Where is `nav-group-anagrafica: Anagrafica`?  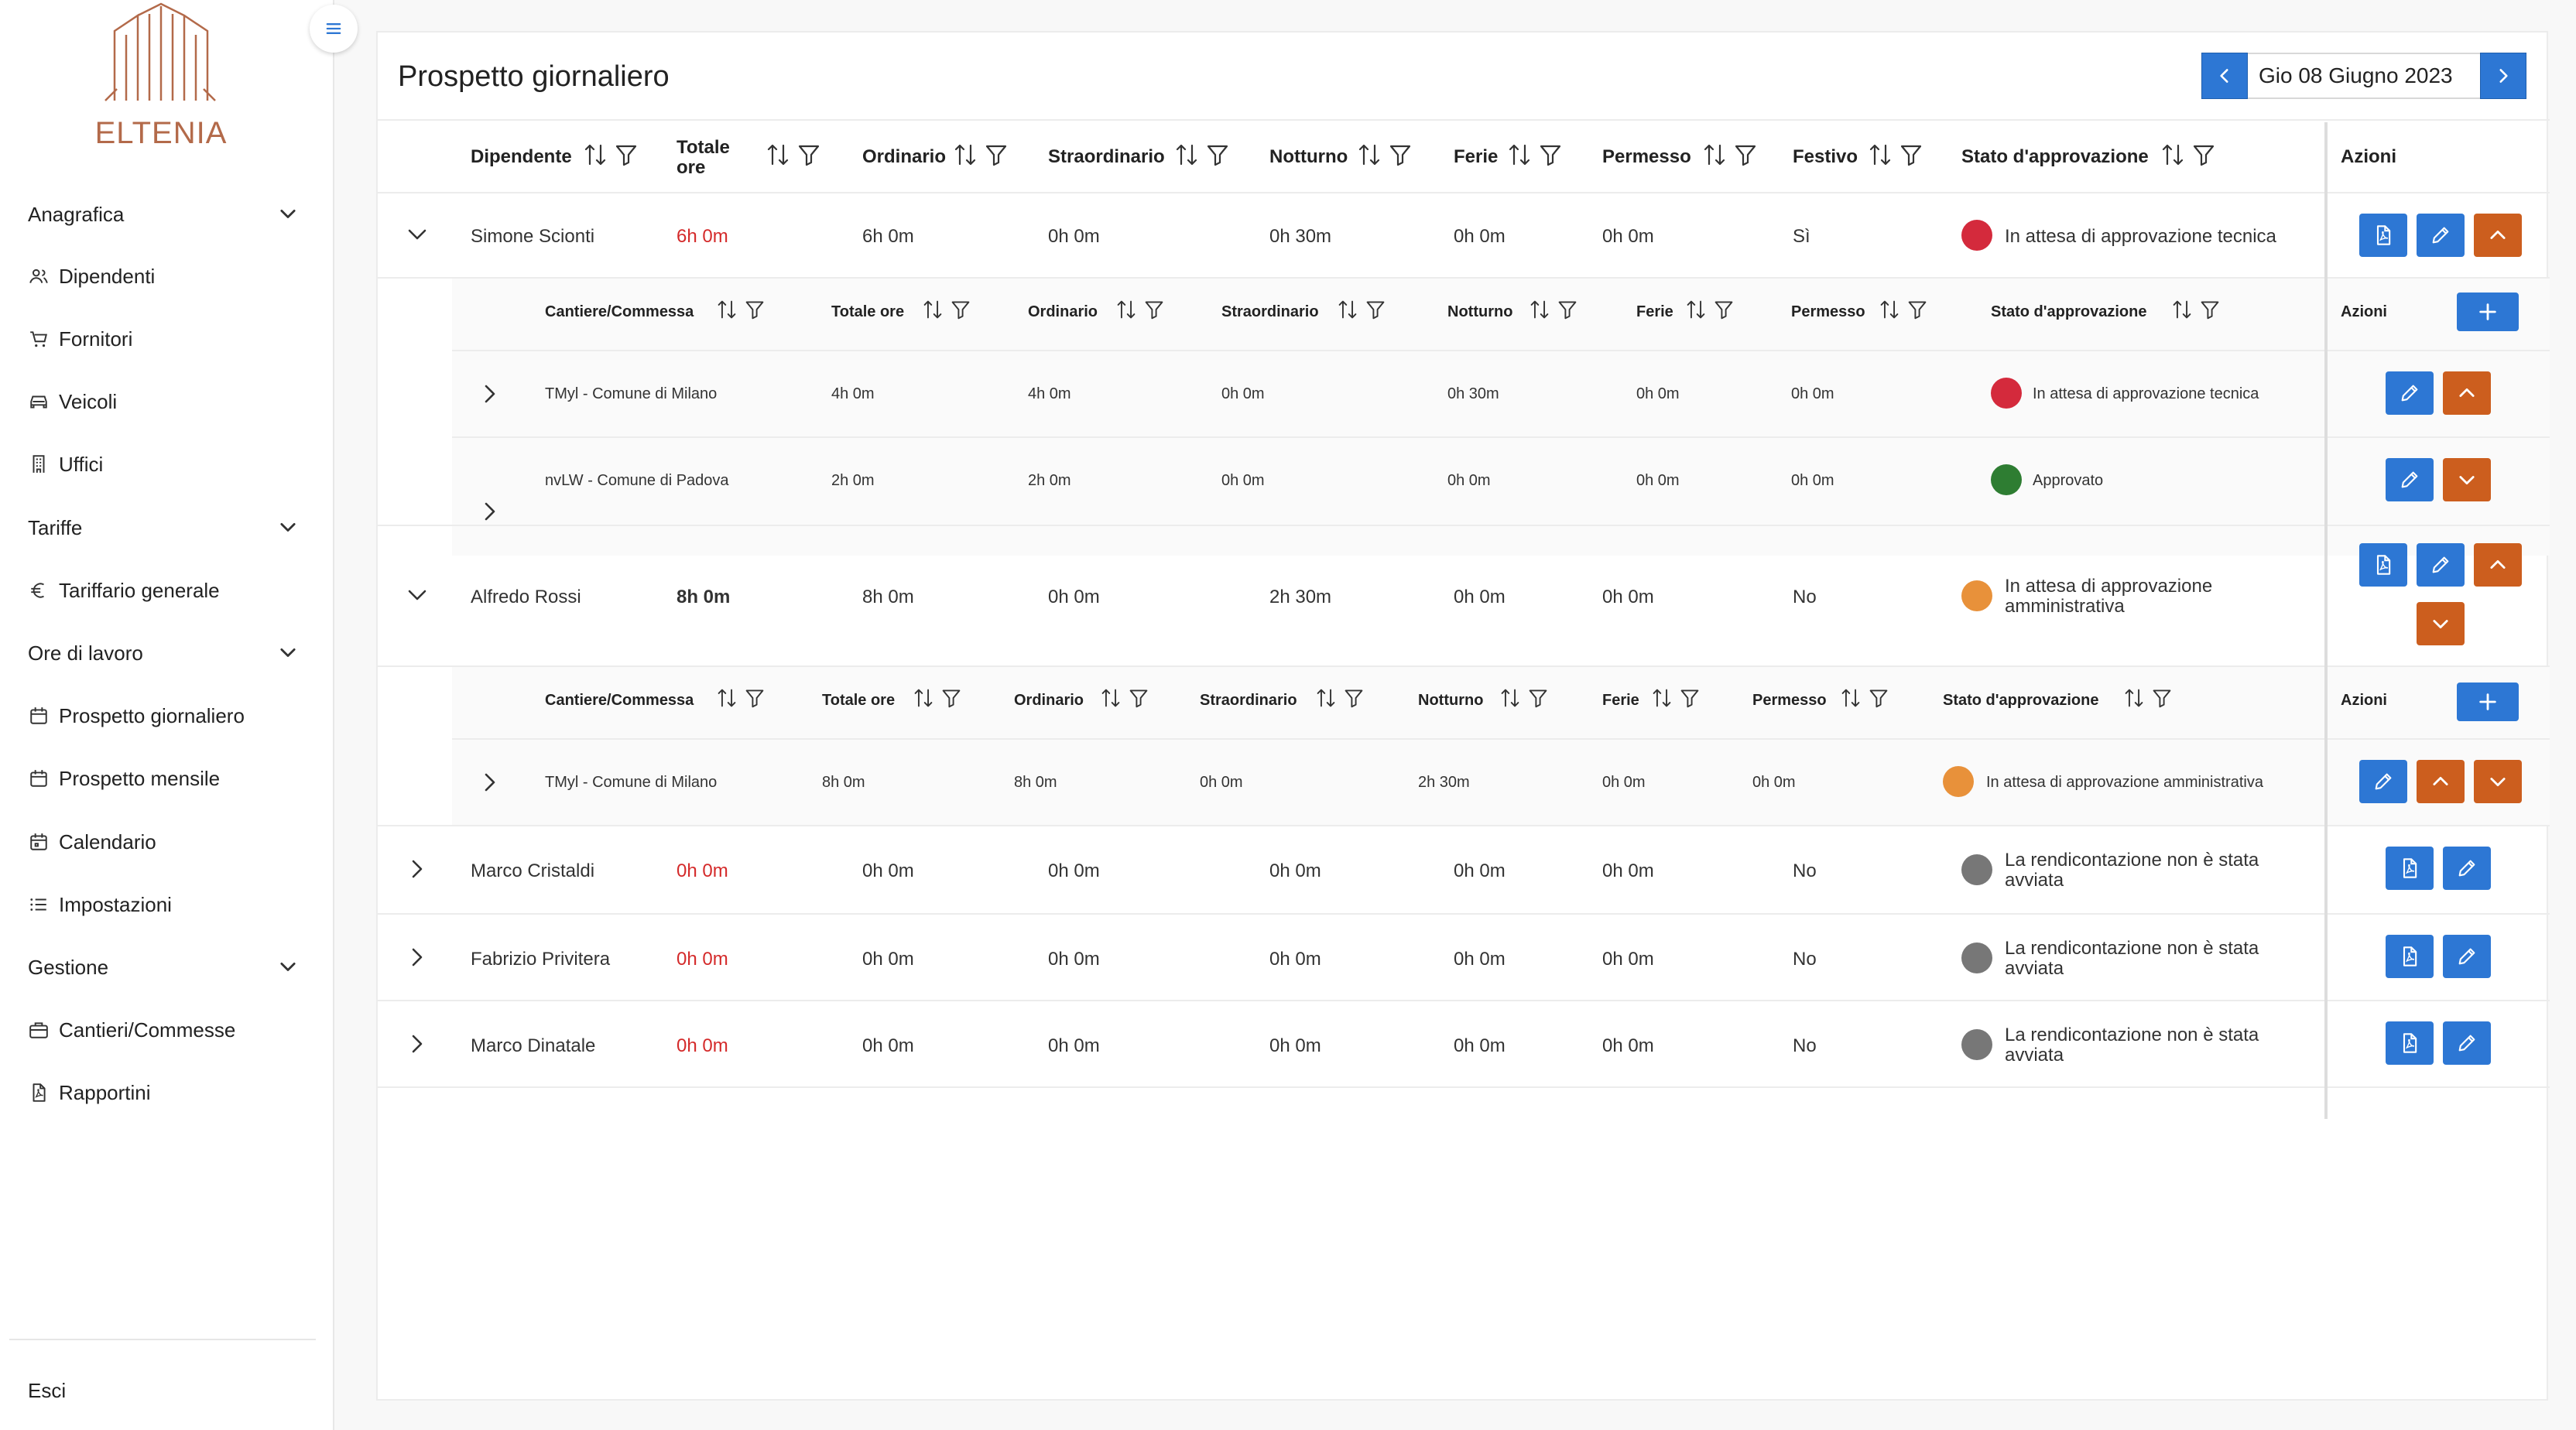
nav-group-anagrafica: Anagrafica is located at coordinates (163, 214).